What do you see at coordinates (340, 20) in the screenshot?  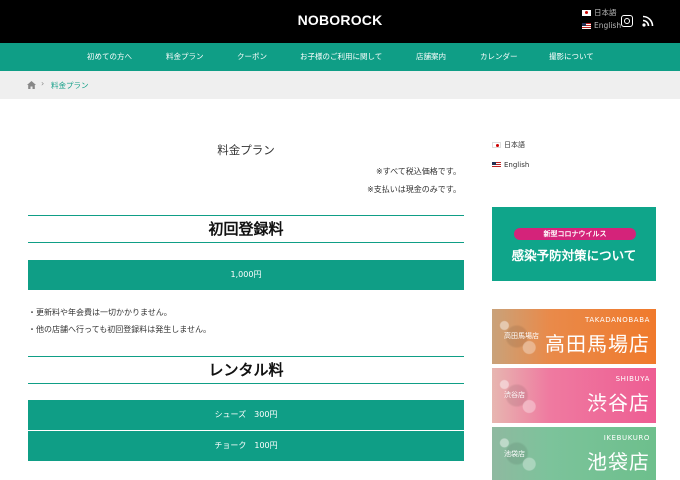 I see `site-logo: NOBOROCK` at bounding box center [340, 20].